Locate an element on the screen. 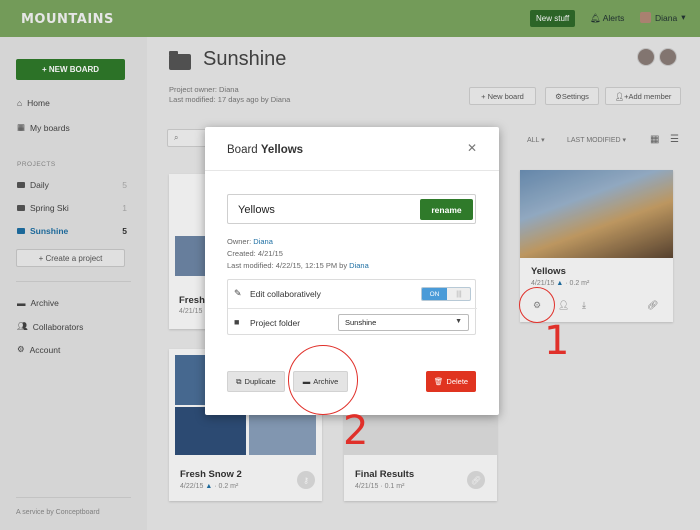 This screenshot has width=700, height=530. annotation-number-1: 1 is located at coordinates (557, 341).